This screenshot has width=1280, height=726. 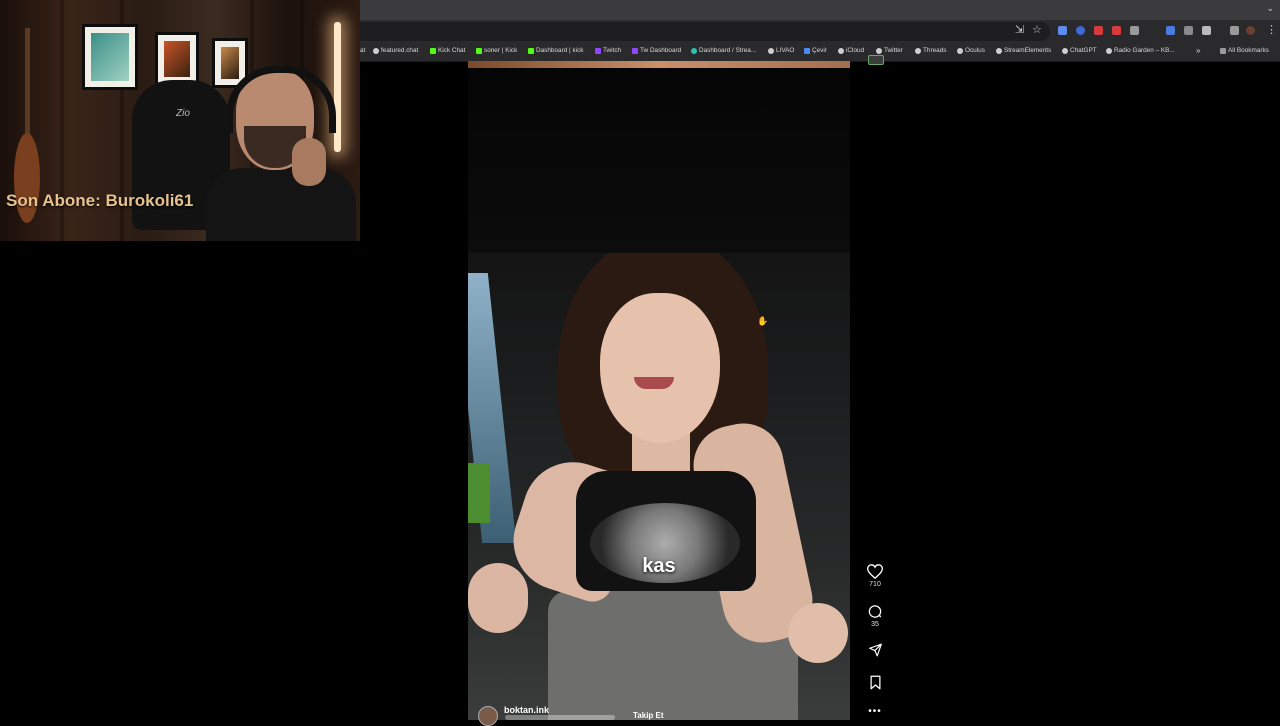 I want to click on author-avatar, so click(x=488, y=716).